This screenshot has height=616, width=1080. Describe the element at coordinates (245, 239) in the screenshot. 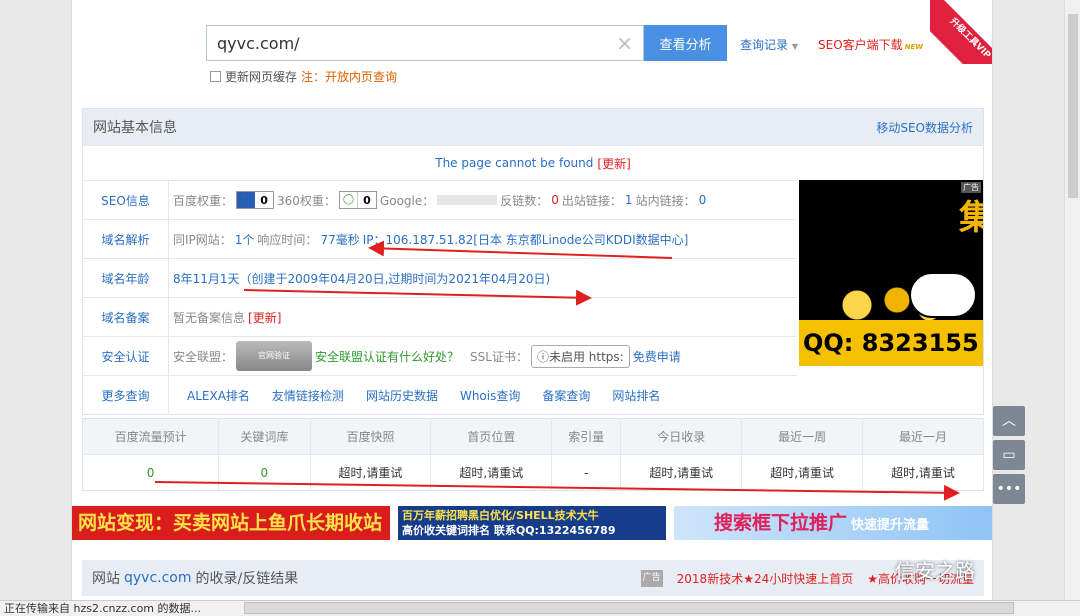

I see `same-ip-value: 1个` at that location.